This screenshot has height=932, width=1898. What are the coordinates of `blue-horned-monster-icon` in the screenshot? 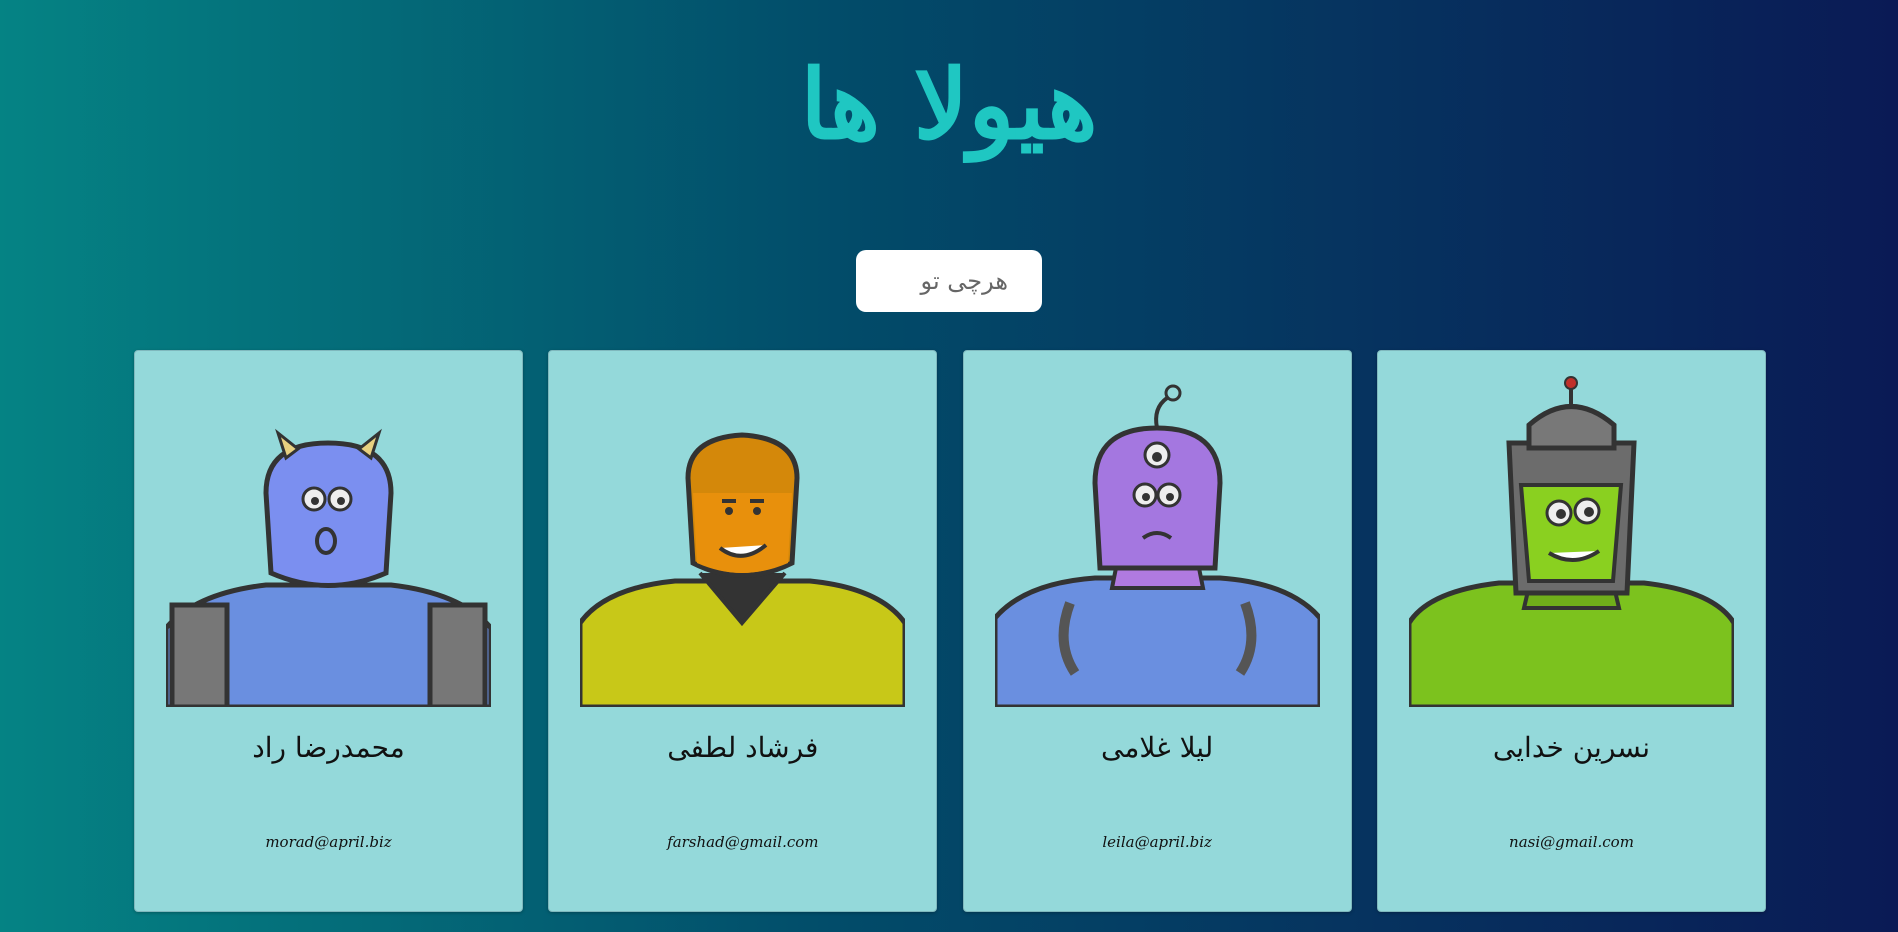 It's located at (328, 540).